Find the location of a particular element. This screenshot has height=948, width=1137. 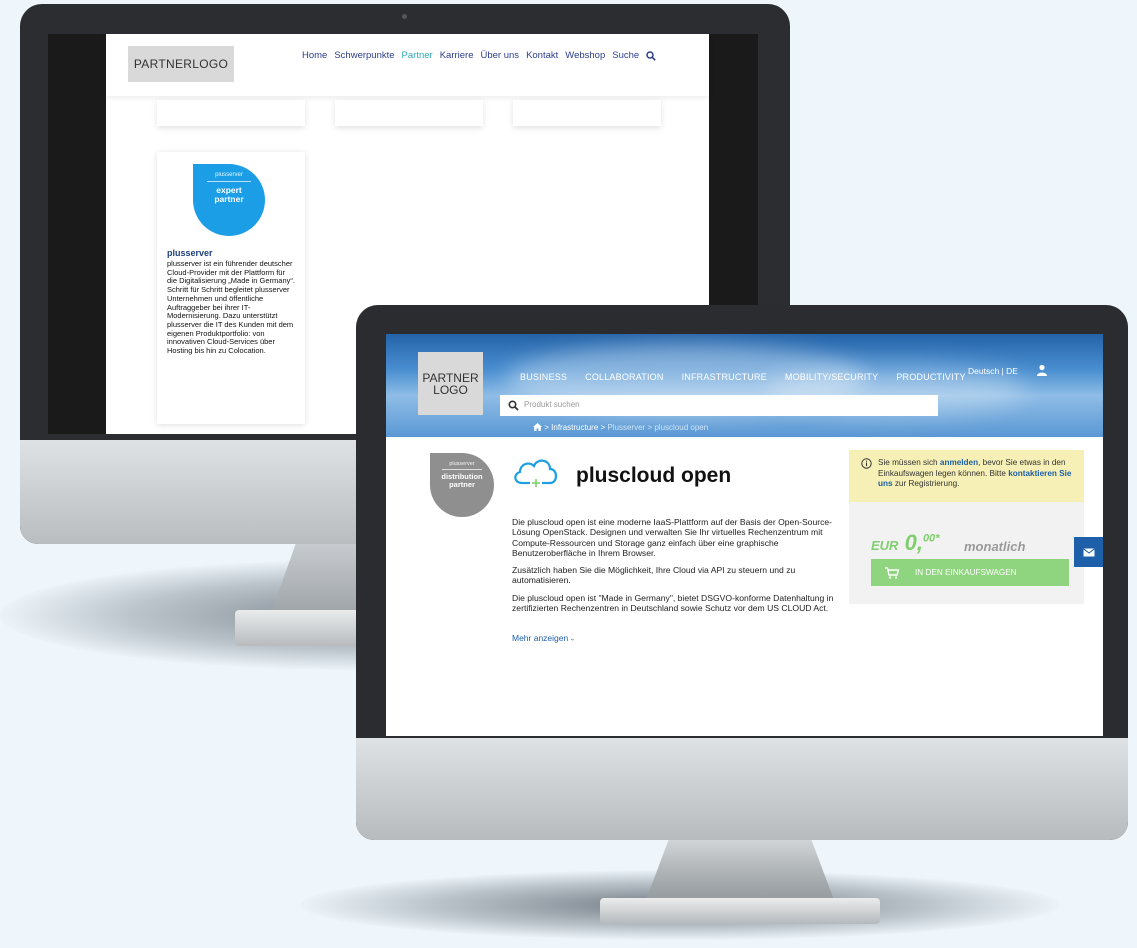

price-cents: 00 is located at coordinates (929, 538).